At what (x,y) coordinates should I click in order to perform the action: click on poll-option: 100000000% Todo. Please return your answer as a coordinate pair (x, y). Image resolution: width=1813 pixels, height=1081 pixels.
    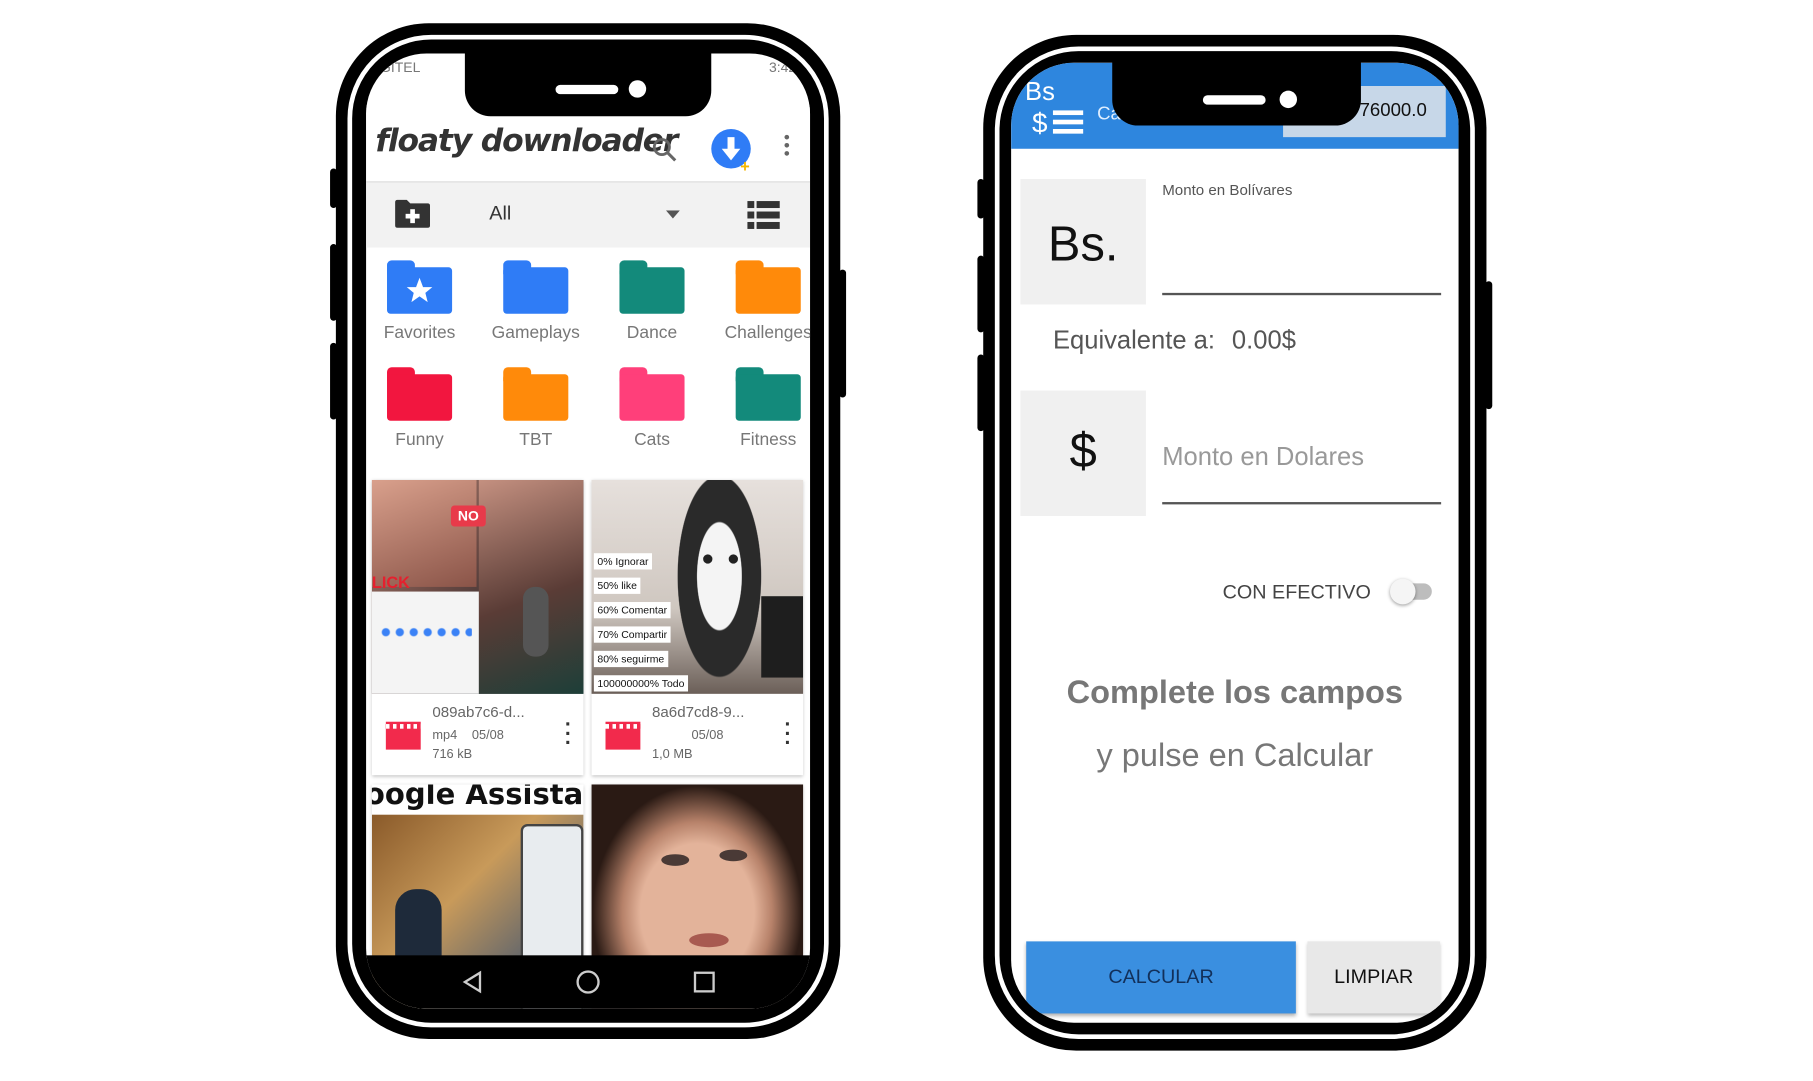
    Looking at the image, I should click on (640, 683).